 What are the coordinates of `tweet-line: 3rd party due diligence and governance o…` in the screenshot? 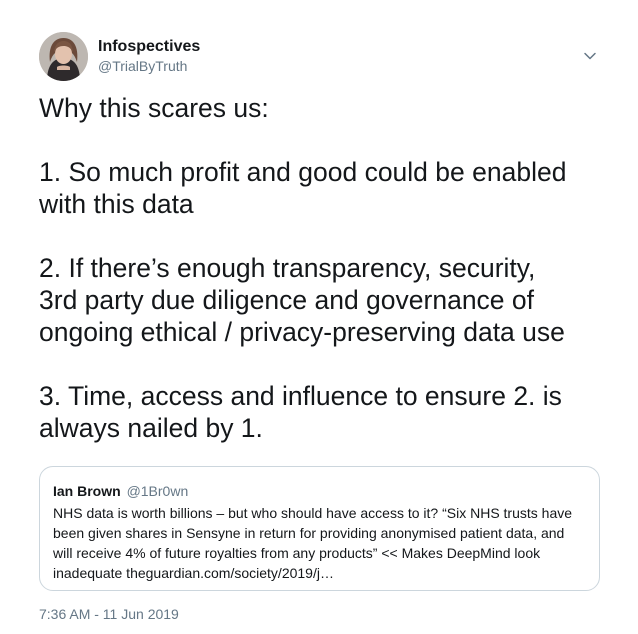 It's located at (287, 300).